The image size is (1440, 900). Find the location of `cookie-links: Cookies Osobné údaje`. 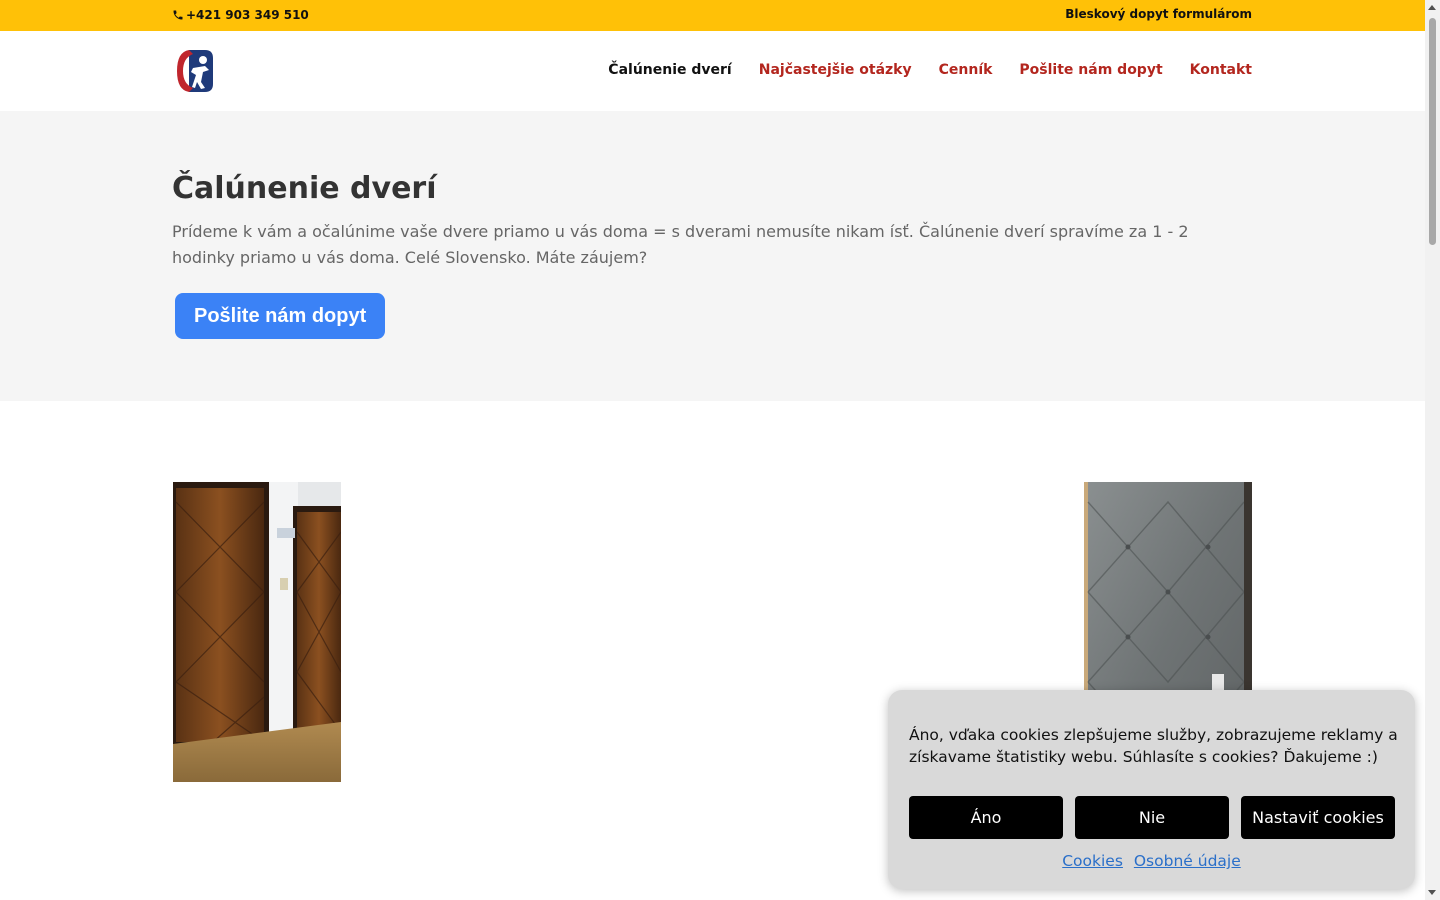

cookie-links: Cookies Osobné údaje is located at coordinates (1151, 861).